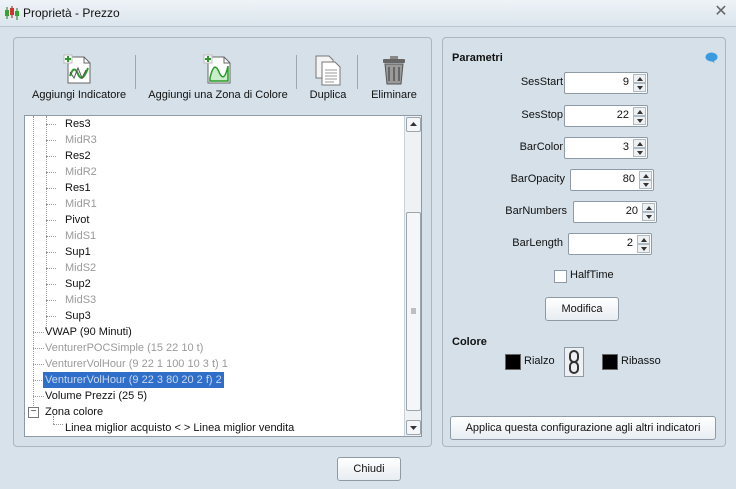 The width and height of the screenshot is (736, 489). Describe the element at coordinates (625, 82) in the screenshot. I see `sesstart-value: 9` at that location.